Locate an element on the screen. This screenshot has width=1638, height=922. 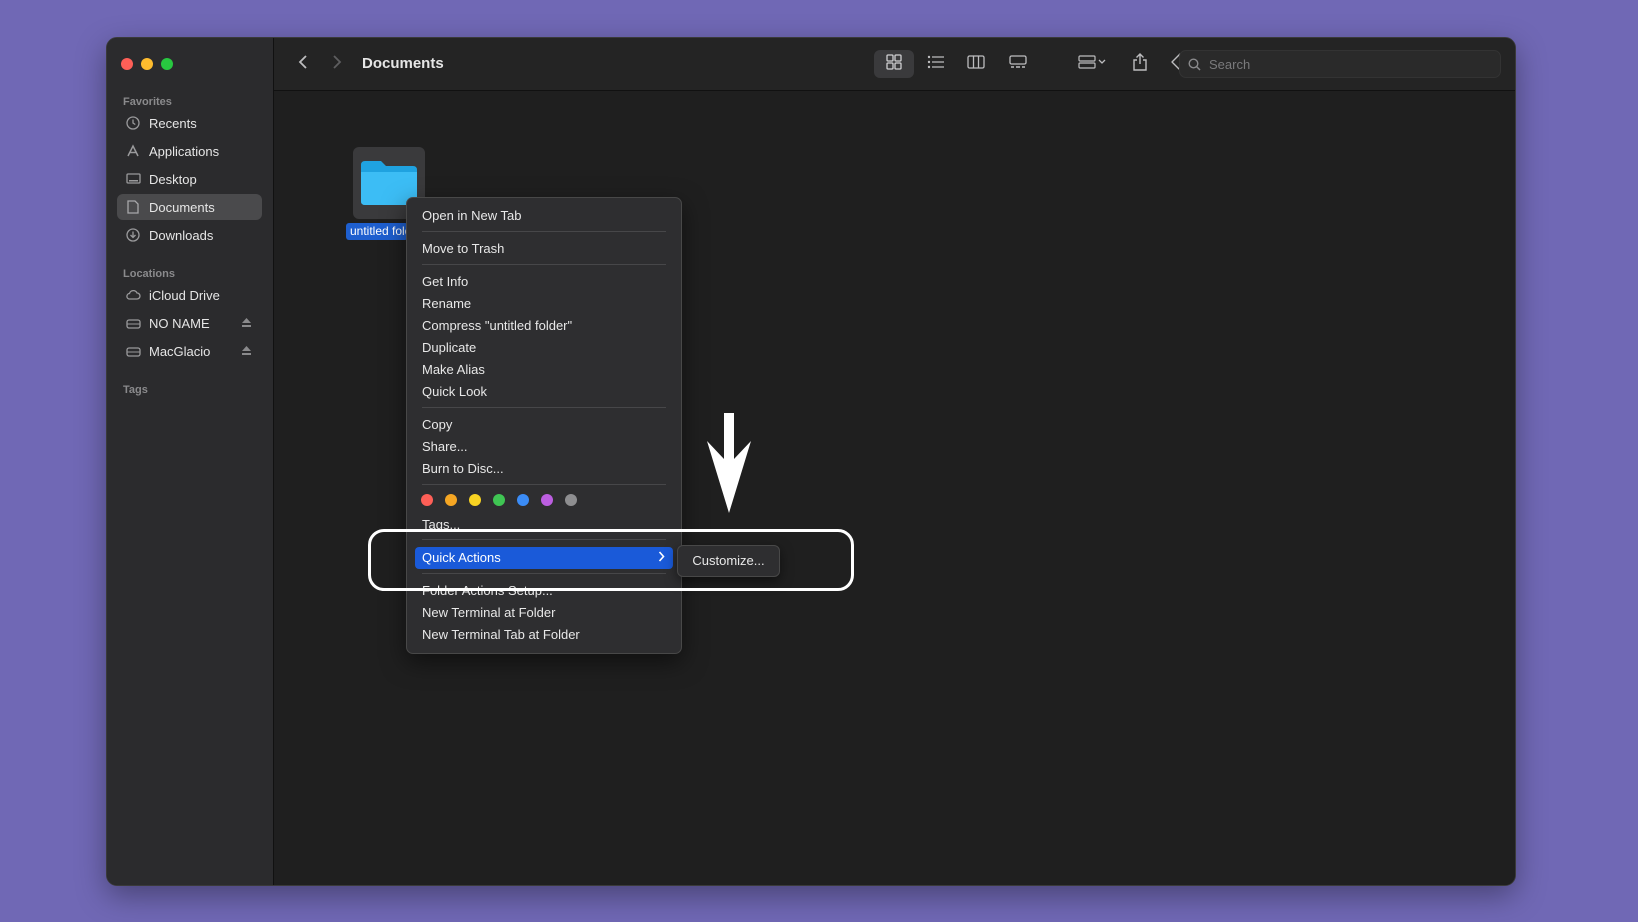
menu-item-copy: Copy is located at coordinates (544, 425).